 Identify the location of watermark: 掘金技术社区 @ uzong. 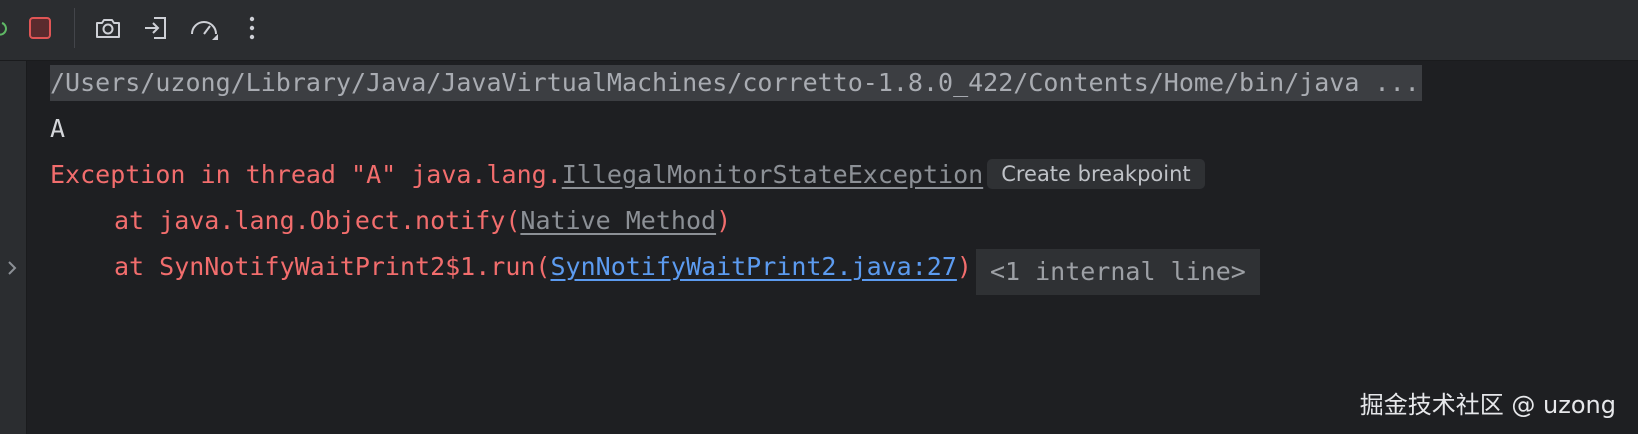
(1487, 405).